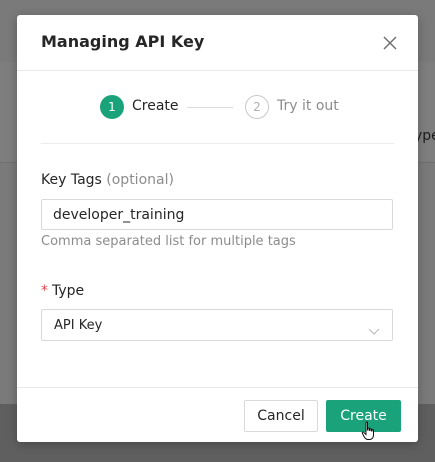  Describe the element at coordinates (71, 180) in the screenshot. I see `key-tags-label-text: Key Tags` at that location.